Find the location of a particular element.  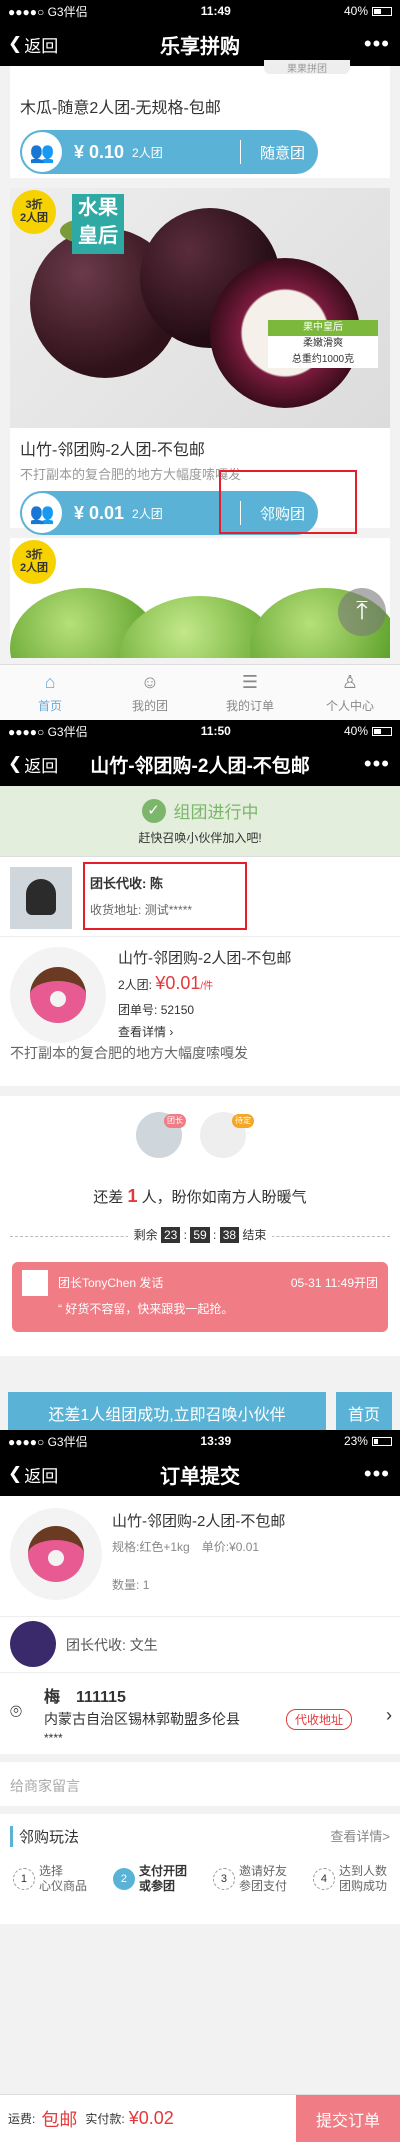

group-no-label: 团单号: is located at coordinates (138, 1010).